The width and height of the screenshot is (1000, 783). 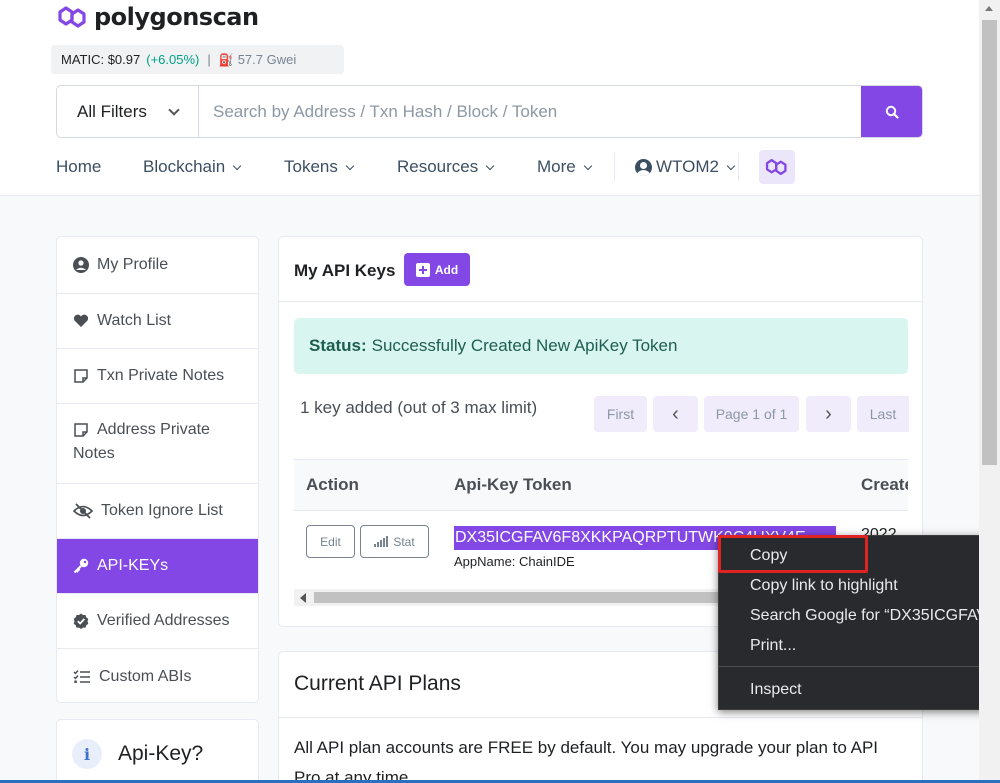 I want to click on heart-icon, so click(x=81, y=321).